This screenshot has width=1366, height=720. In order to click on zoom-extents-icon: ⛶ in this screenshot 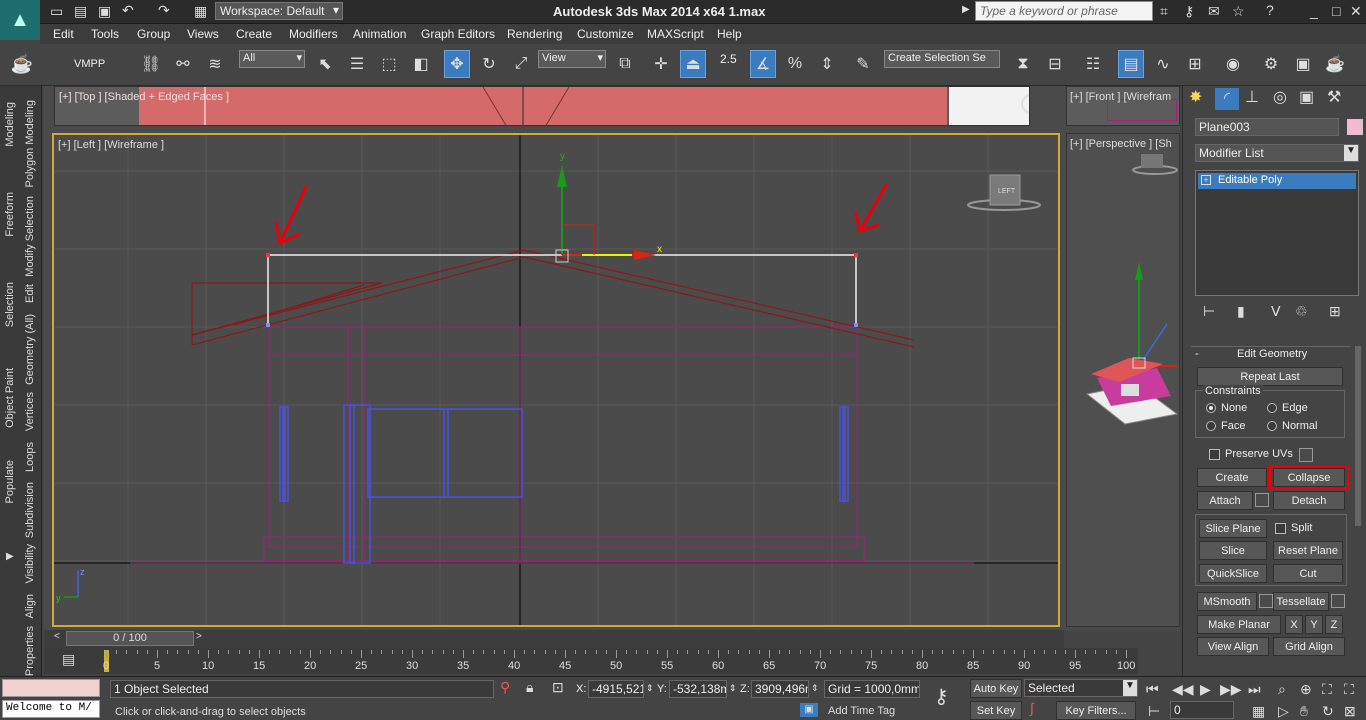, I will do `click(1327, 689)`.